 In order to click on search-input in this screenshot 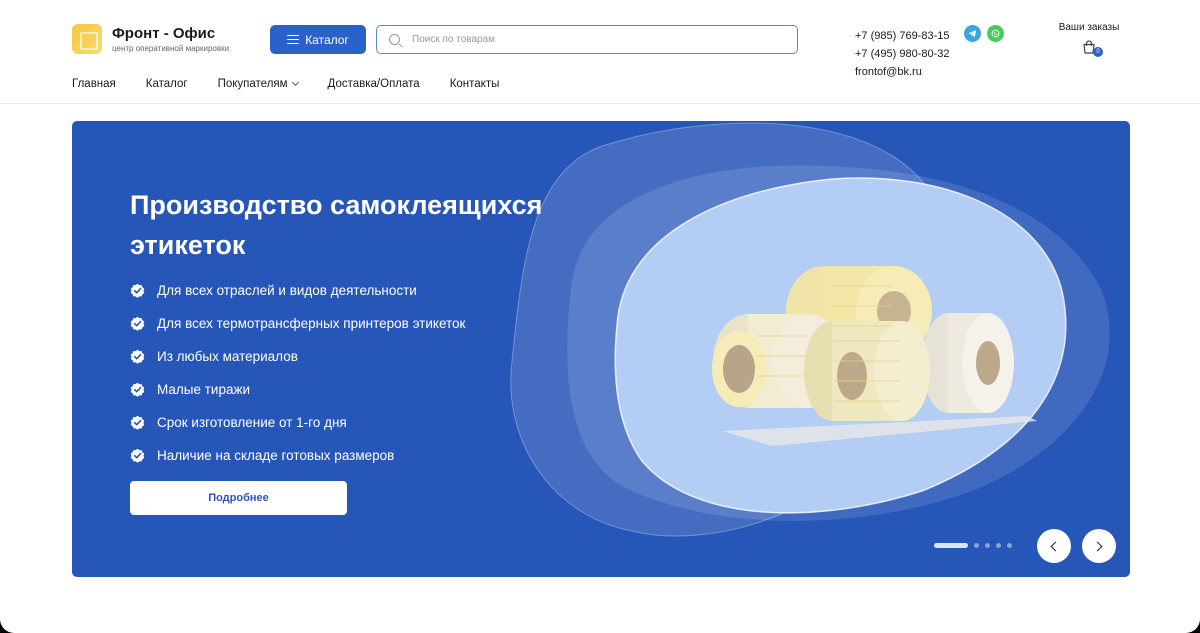, I will do `click(602, 39)`.